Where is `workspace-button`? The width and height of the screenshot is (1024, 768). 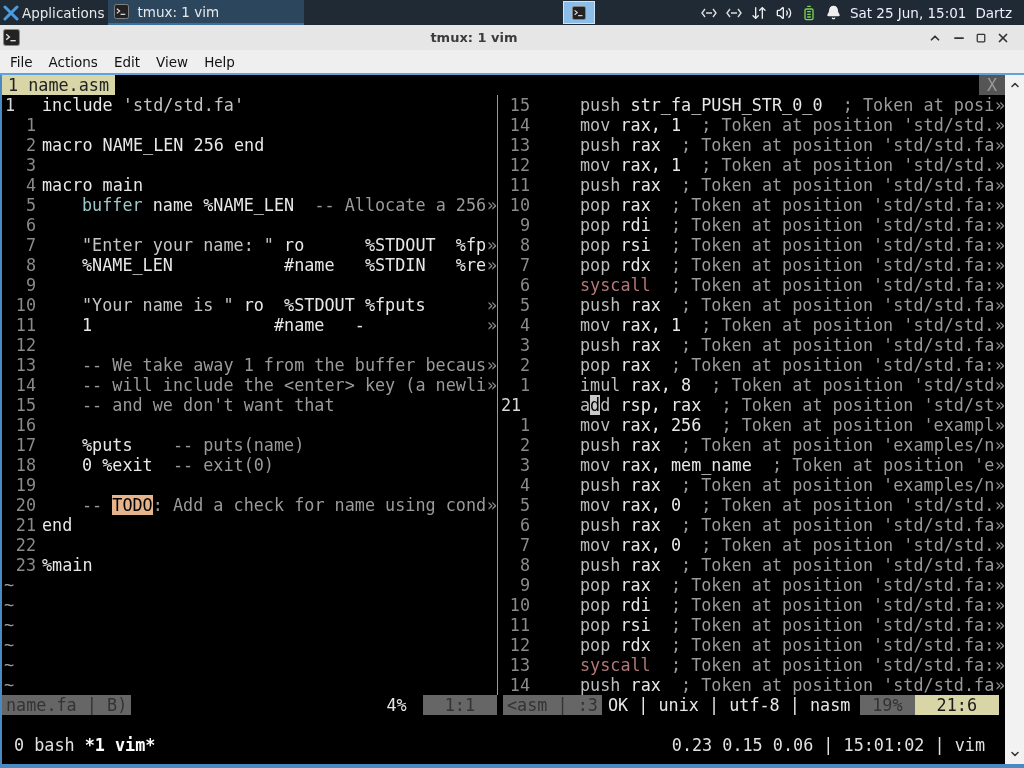 workspace-button is located at coordinates (578, 12).